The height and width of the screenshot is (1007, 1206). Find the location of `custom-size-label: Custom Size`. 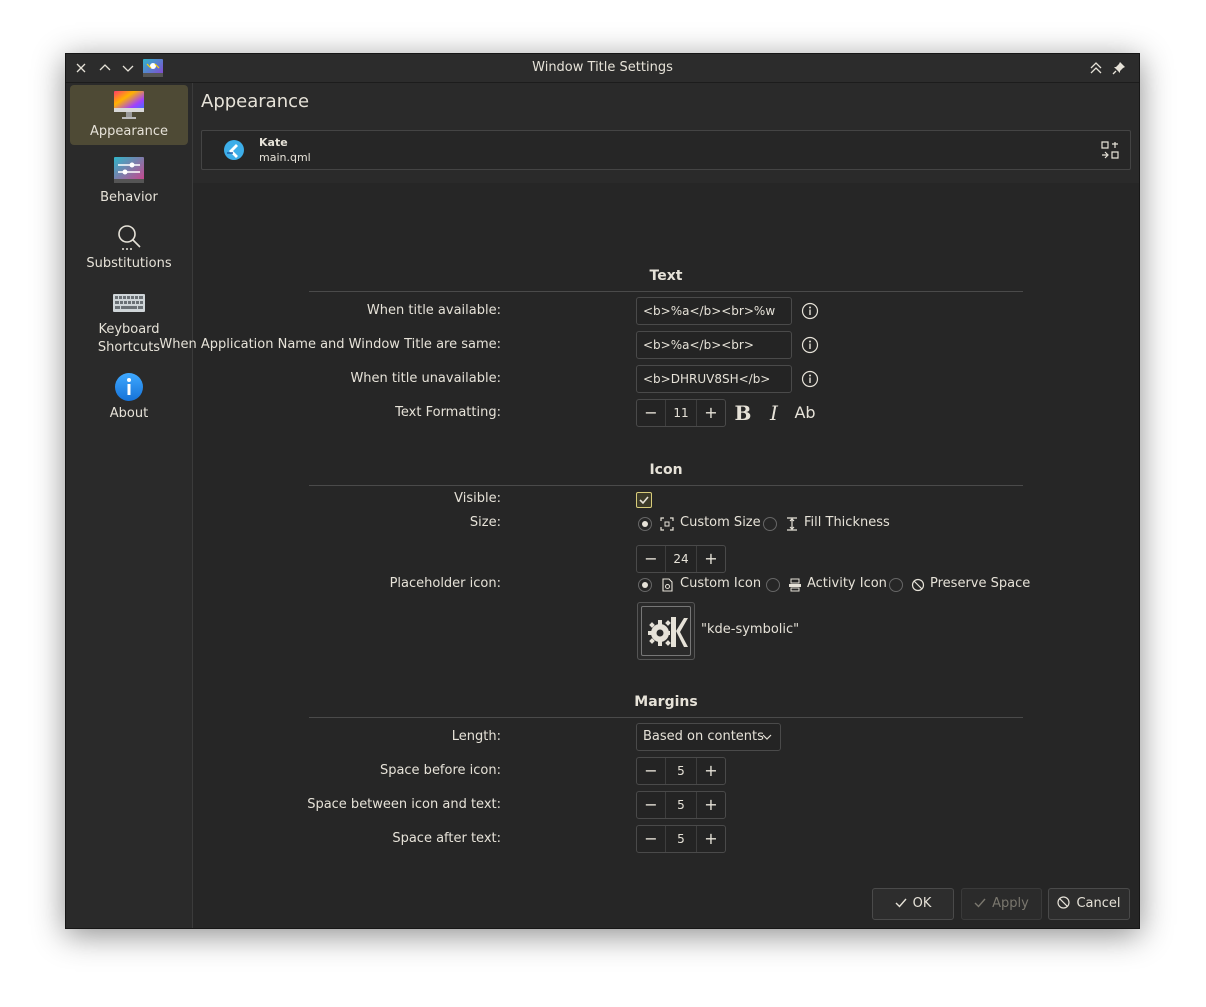

custom-size-label: Custom Size is located at coordinates (720, 522).